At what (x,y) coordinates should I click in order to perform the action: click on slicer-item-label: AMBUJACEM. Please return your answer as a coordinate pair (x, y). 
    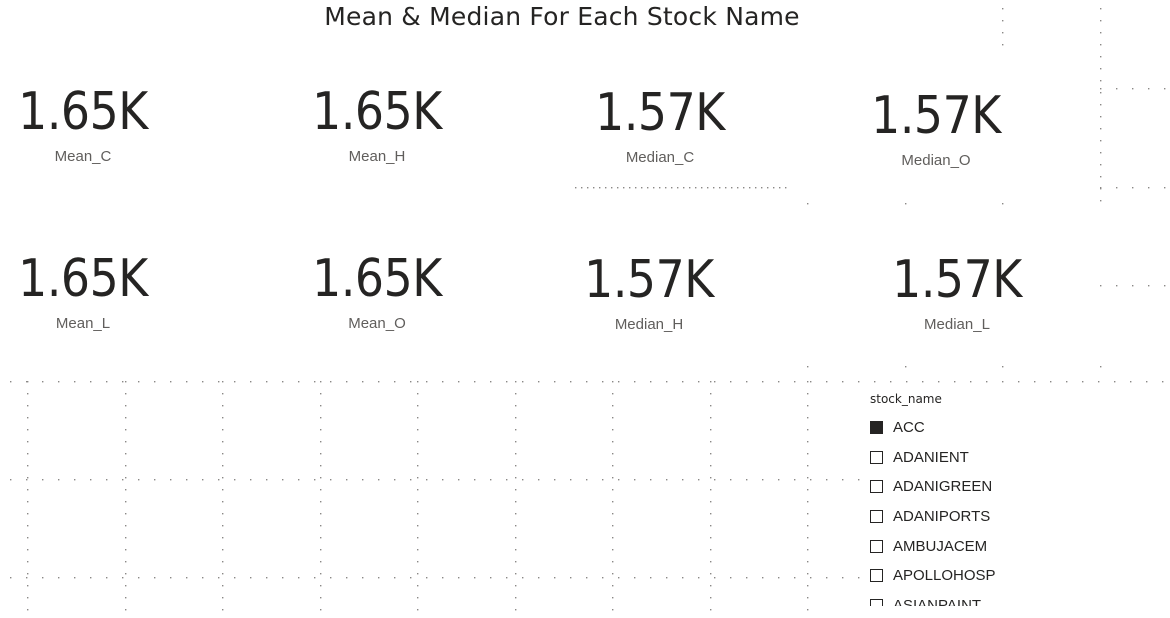
    Looking at the image, I should click on (940, 546).